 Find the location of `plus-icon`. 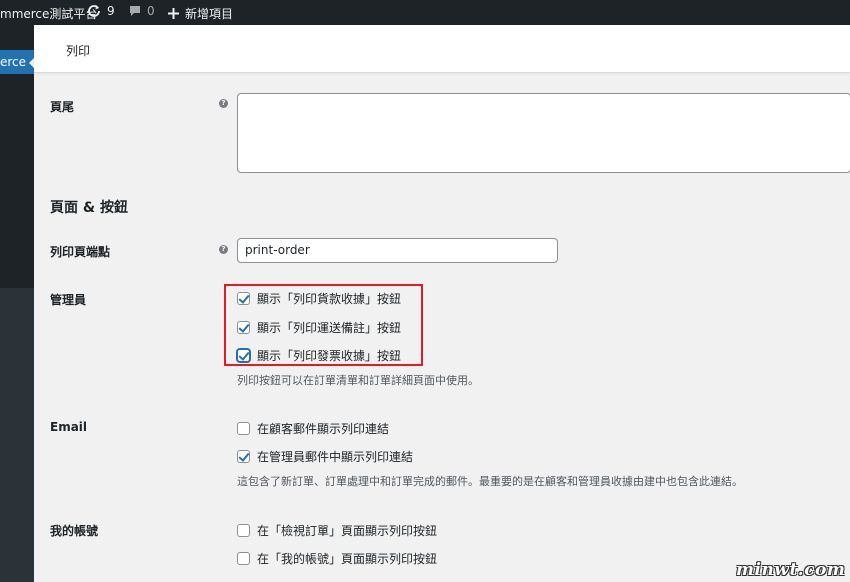

plus-icon is located at coordinates (173, 13).